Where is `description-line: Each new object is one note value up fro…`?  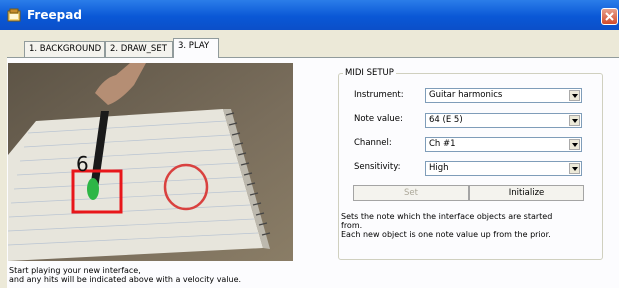
description-line: Each new object is one note value up fro… is located at coordinates (446, 234).